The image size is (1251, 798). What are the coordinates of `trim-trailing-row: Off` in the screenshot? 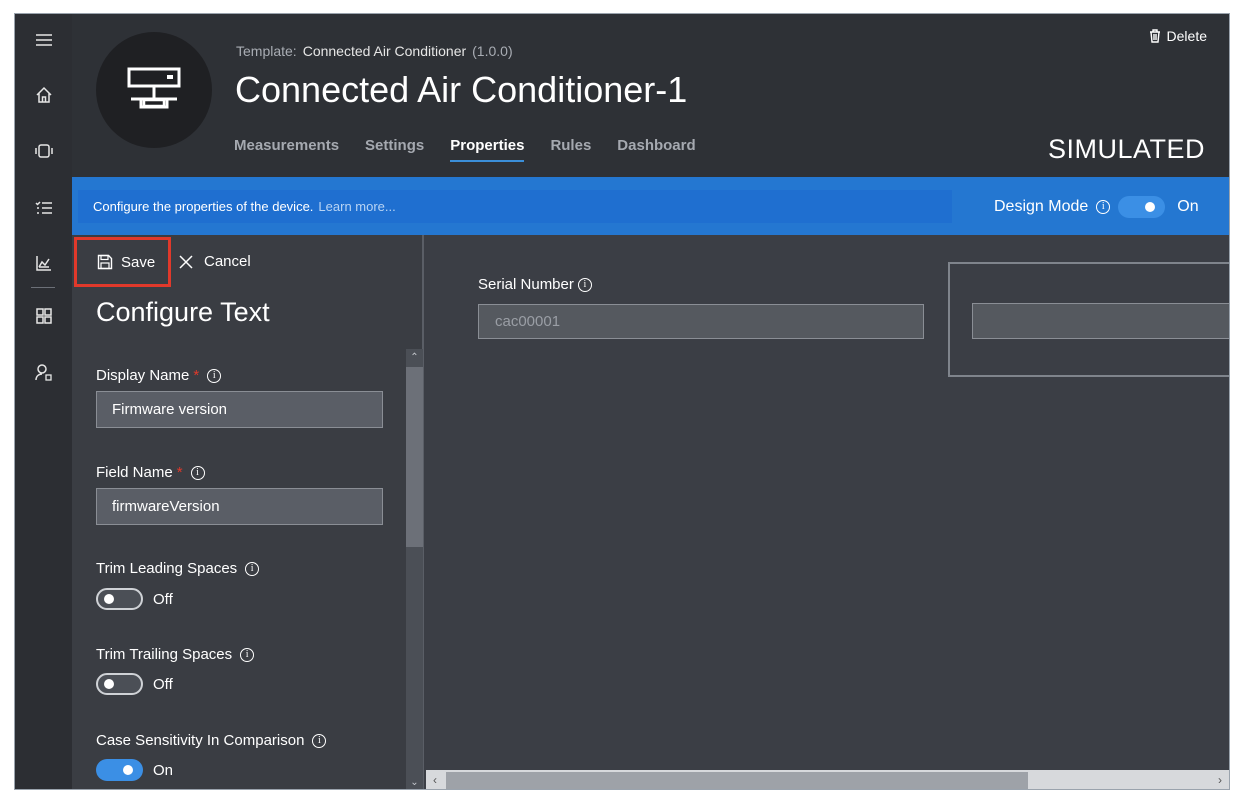 It's located at (134, 684).